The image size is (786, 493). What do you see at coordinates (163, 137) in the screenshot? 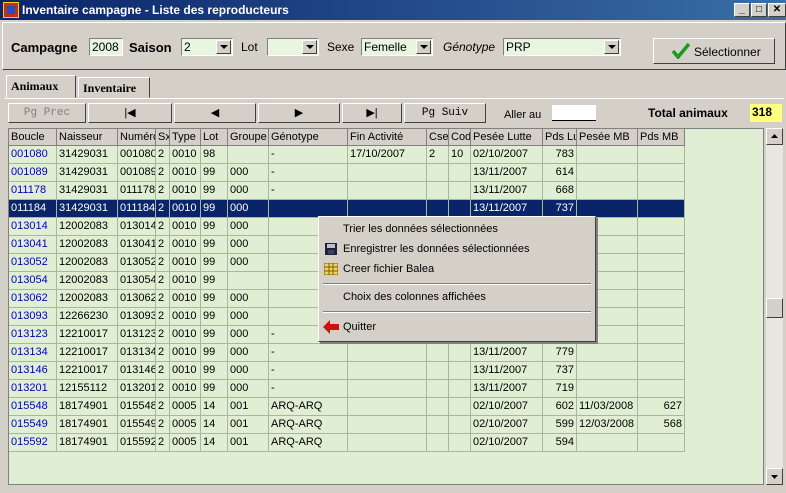
I see `column-header: Sx` at bounding box center [163, 137].